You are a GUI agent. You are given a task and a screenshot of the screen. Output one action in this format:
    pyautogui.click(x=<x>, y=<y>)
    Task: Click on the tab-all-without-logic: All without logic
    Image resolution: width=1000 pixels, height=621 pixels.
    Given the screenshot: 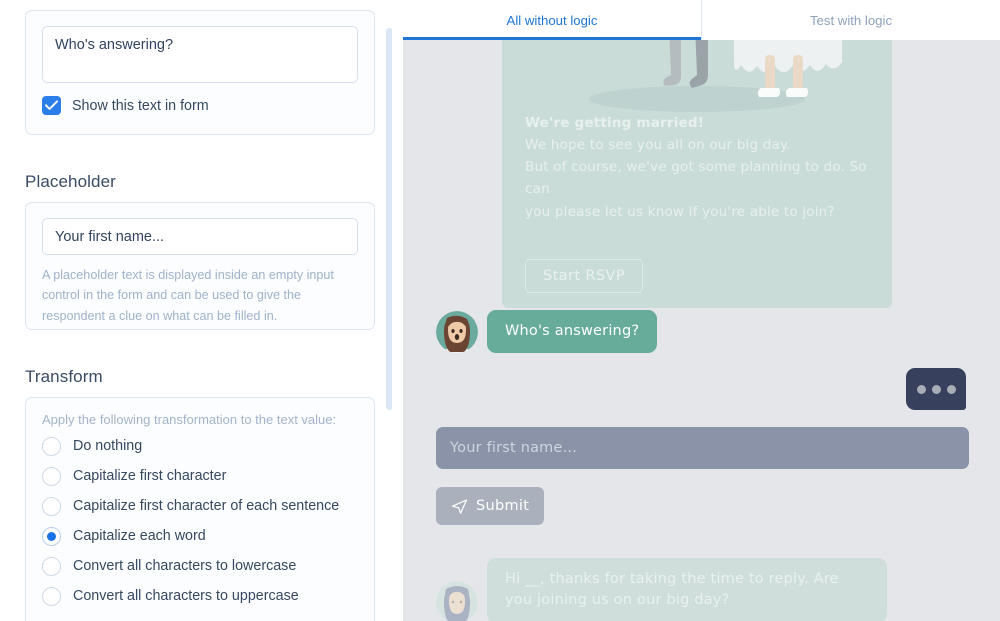 What is the action you would take?
    pyautogui.click(x=552, y=20)
    